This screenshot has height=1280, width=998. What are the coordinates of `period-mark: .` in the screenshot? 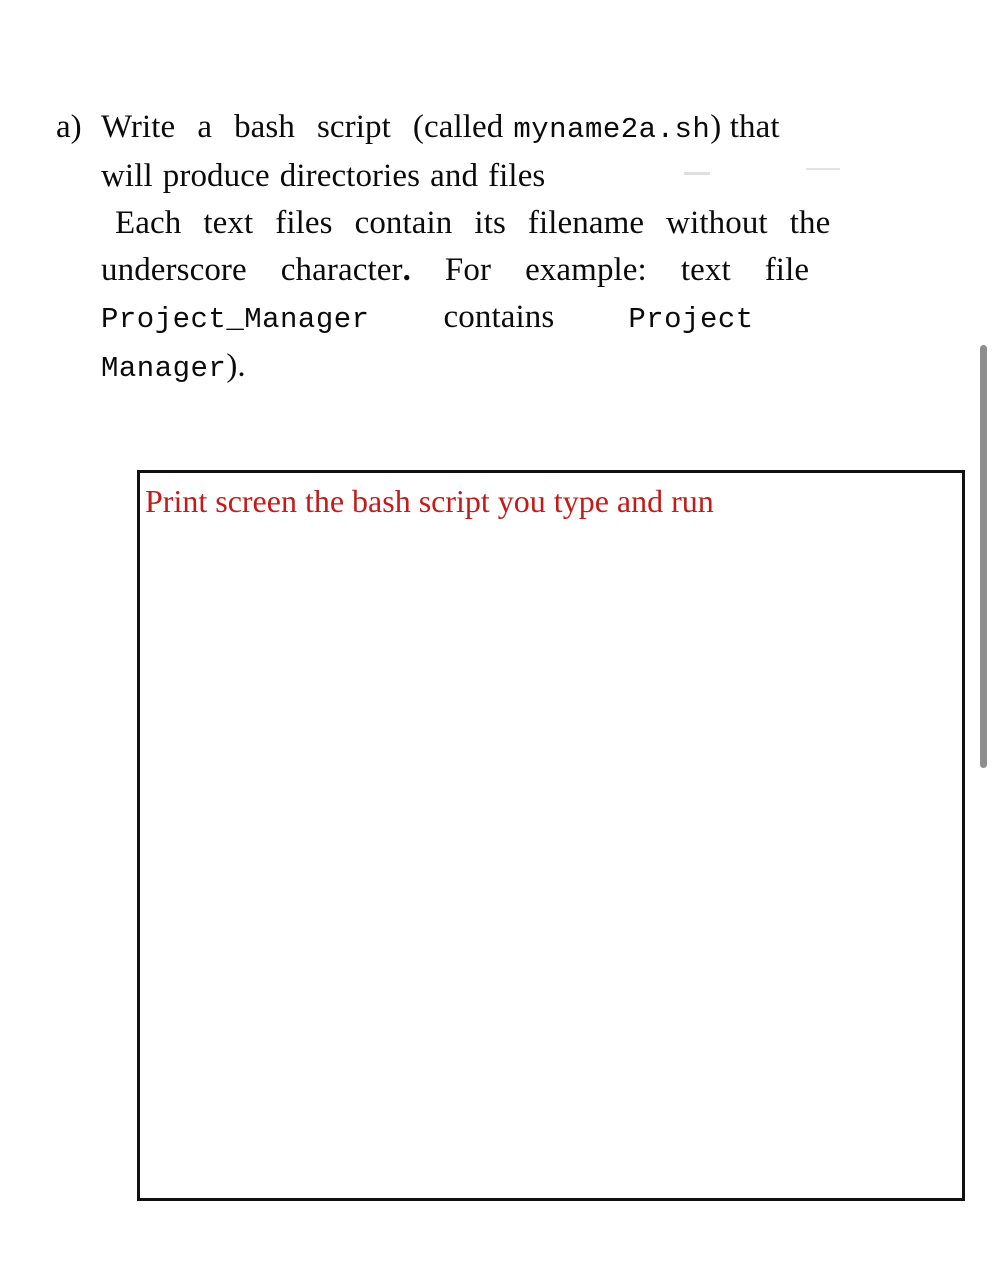 It's located at (406, 270).